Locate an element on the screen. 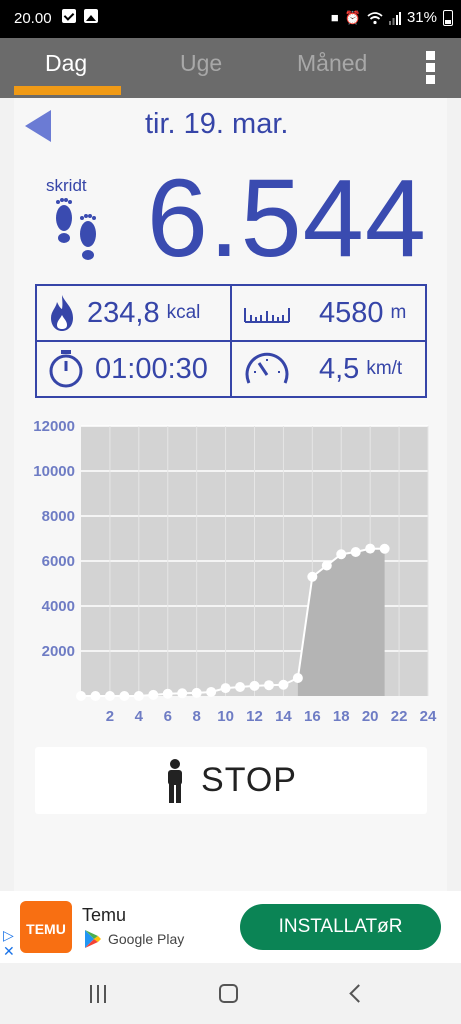 The width and height of the screenshot is (461, 1024). status-time: 20.00 is located at coordinates (33, 18).